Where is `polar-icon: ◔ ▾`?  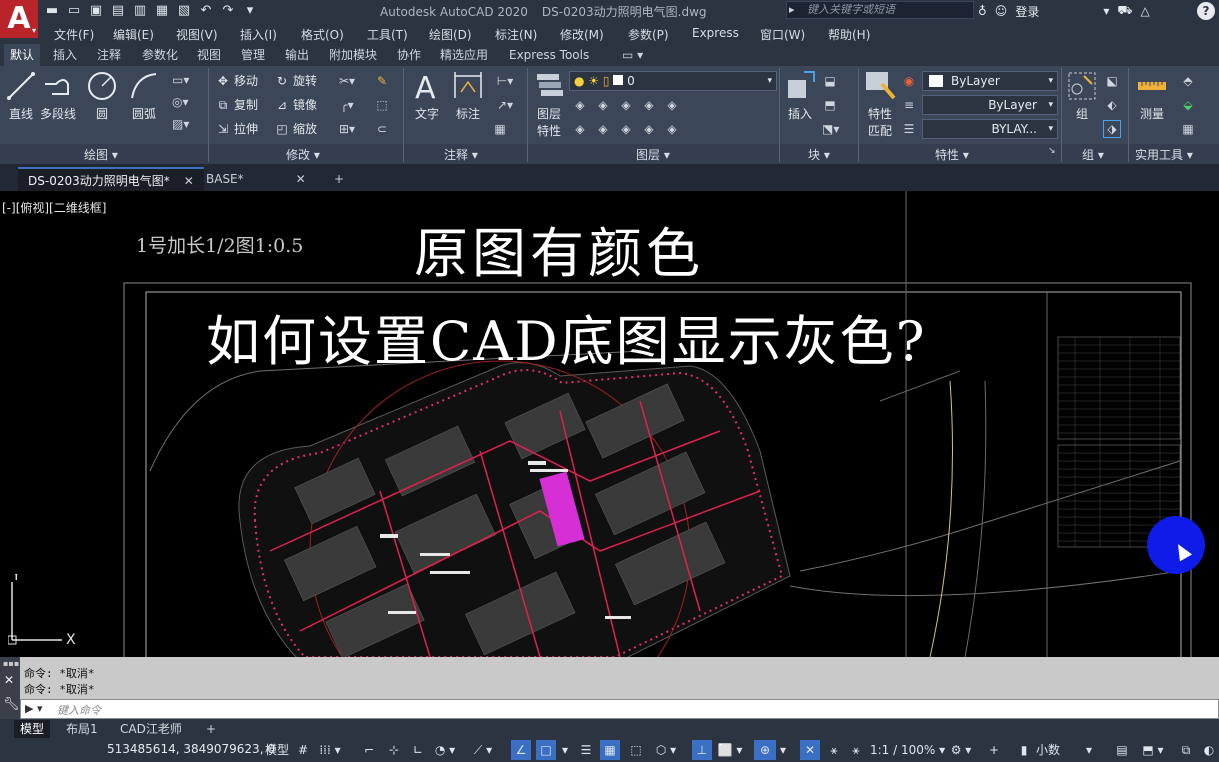 polar-icon: ◔ ▾ is located at coordinates (445, 750).